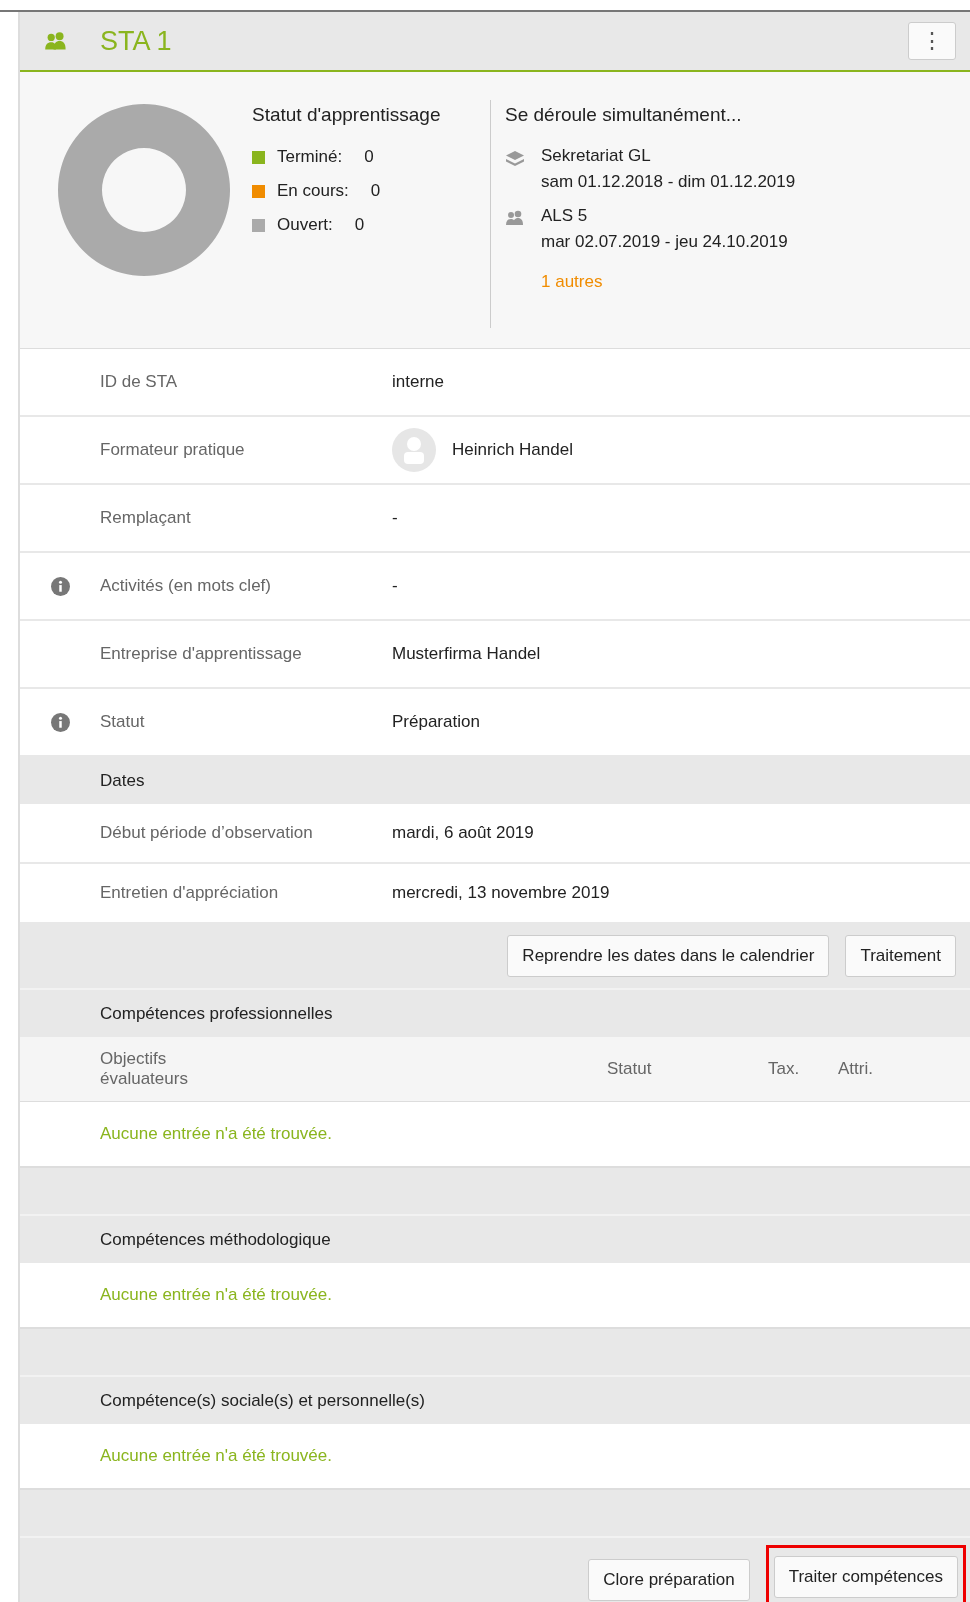 Image resolution: width=970 pixels, height=1602 pixels. Describe the element at coordinates (515, 159) in the screenshot. I see `layers-icon` at that location.